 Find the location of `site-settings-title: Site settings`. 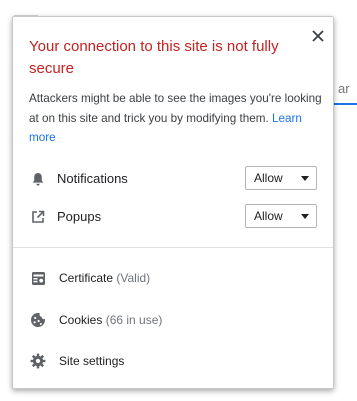

site-settings-title: Site settings is located at coordinates (92, 361).